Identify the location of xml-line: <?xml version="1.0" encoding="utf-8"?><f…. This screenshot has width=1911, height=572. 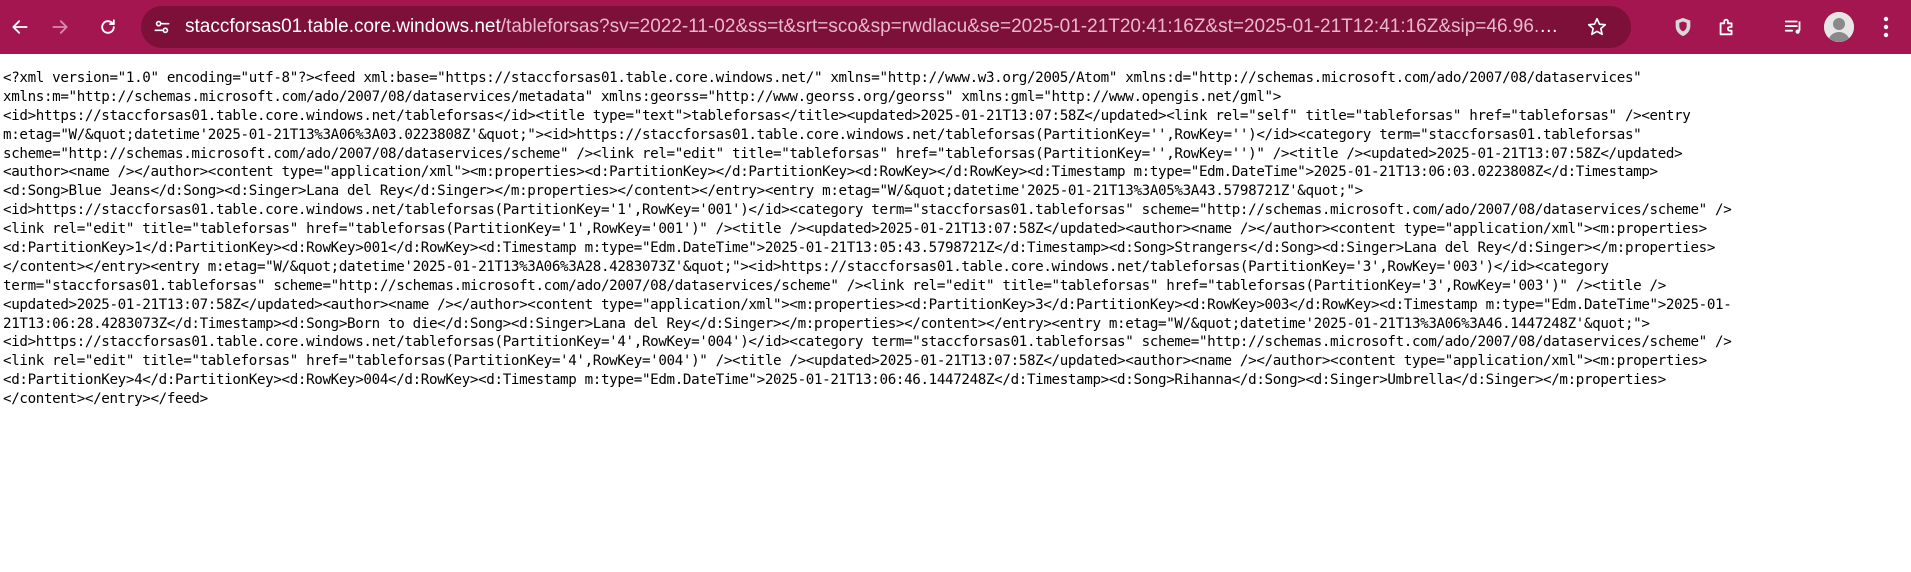
(822, 78).